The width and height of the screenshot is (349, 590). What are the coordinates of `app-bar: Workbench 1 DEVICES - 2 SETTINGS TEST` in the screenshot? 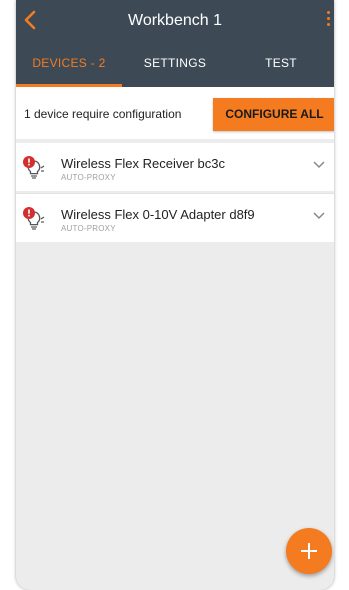 It's located at (175, 43).